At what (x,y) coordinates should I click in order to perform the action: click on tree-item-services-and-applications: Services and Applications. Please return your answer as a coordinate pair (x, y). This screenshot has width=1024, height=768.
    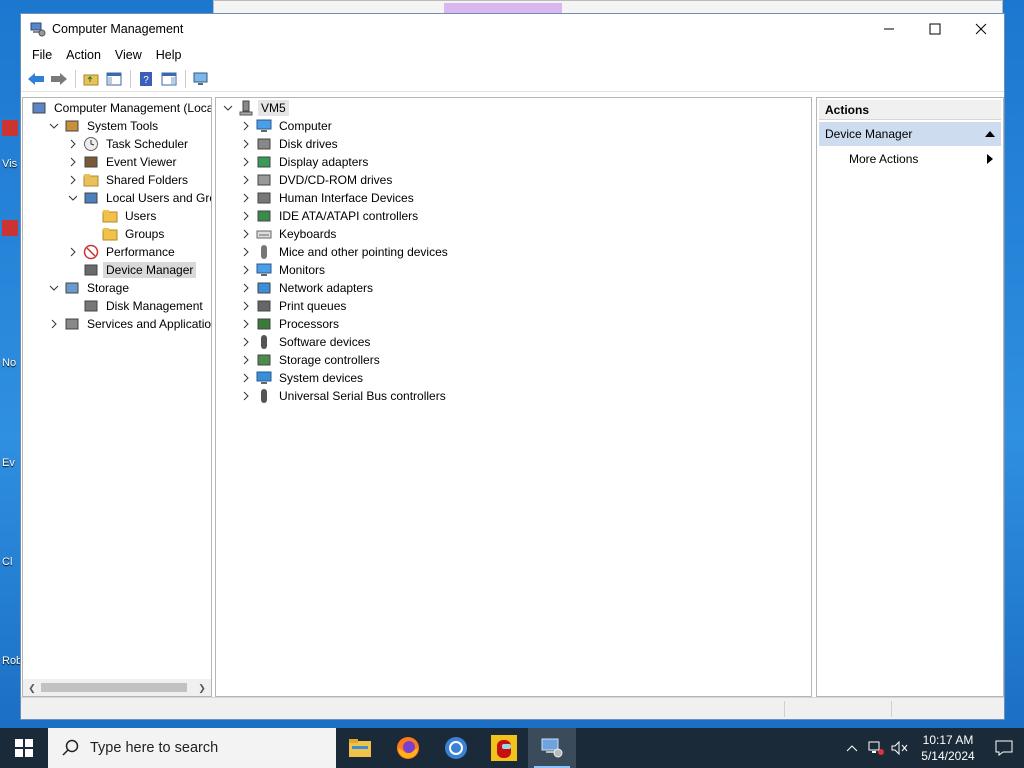
    Looking at the image, I should click on (129, 324).